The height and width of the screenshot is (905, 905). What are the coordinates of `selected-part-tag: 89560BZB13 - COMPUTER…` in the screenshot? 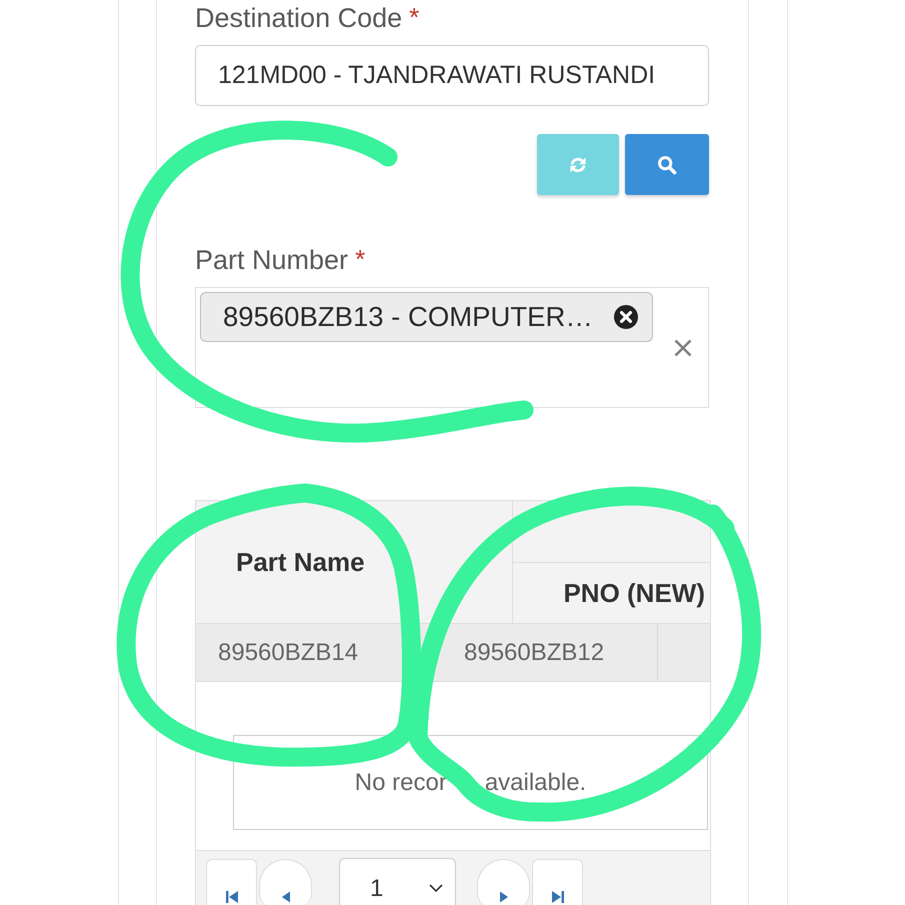 It's located at (426, 317).